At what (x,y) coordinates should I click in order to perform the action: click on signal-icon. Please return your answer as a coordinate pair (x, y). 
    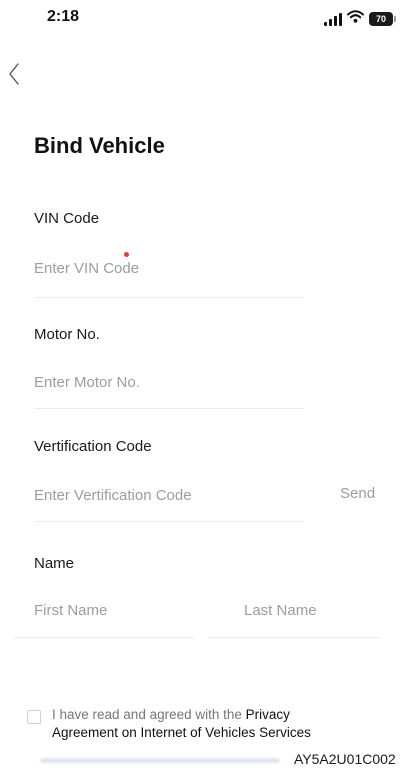
    Looking at the image, I should click on (333, 19).